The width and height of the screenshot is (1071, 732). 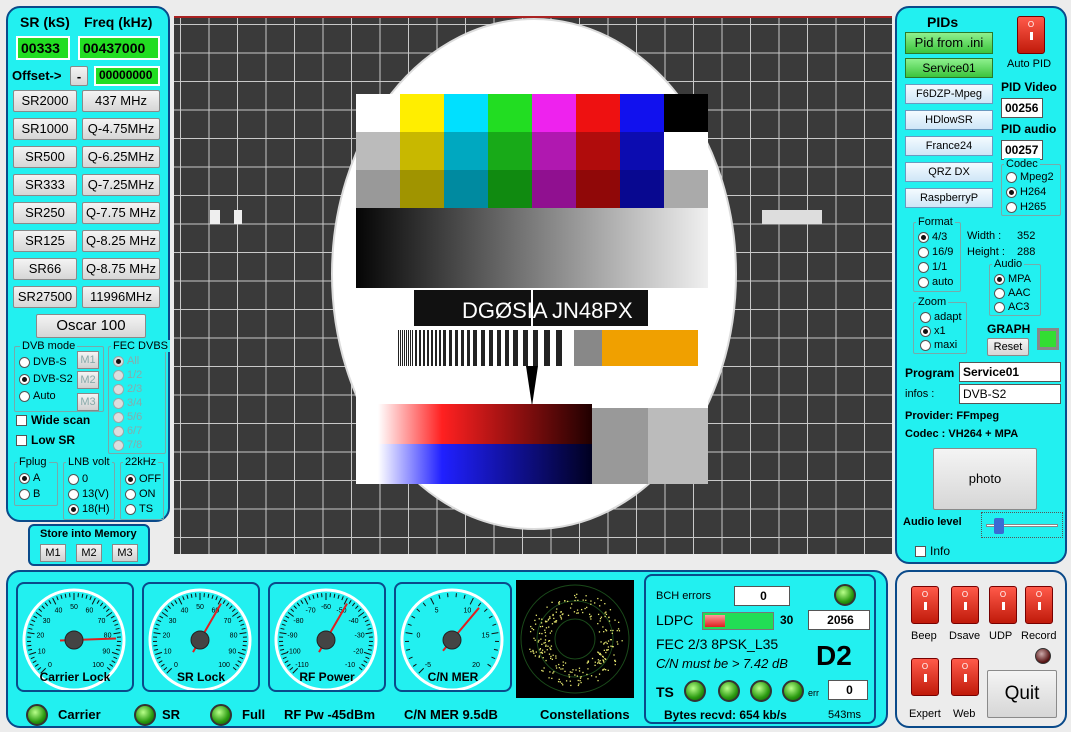 I want to click on radio-lnb-13v: 13(V), so click(x=88, y=494).